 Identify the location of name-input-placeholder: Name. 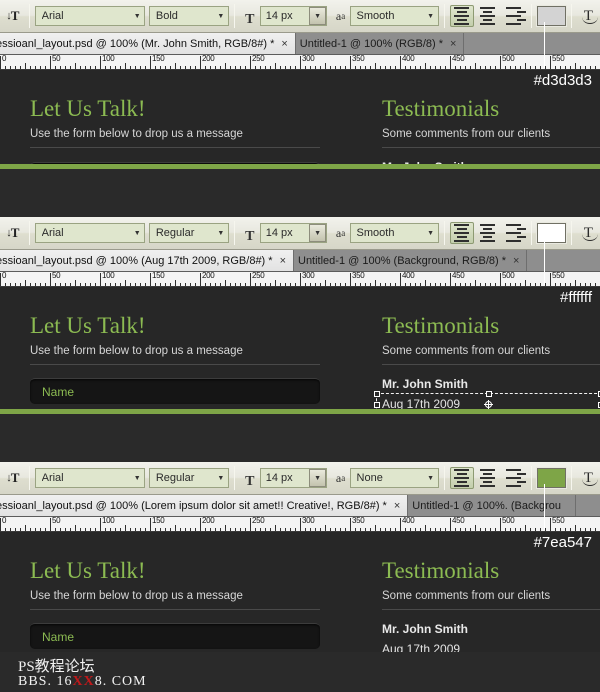
(58, 391).